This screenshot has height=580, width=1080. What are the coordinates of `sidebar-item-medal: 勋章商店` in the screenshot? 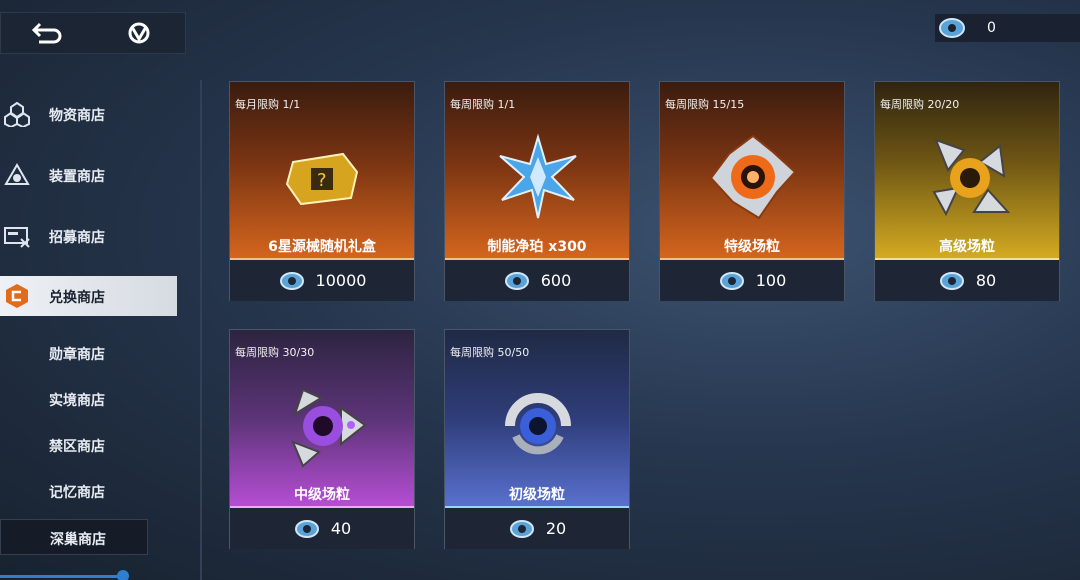 It's located at (88, 353).